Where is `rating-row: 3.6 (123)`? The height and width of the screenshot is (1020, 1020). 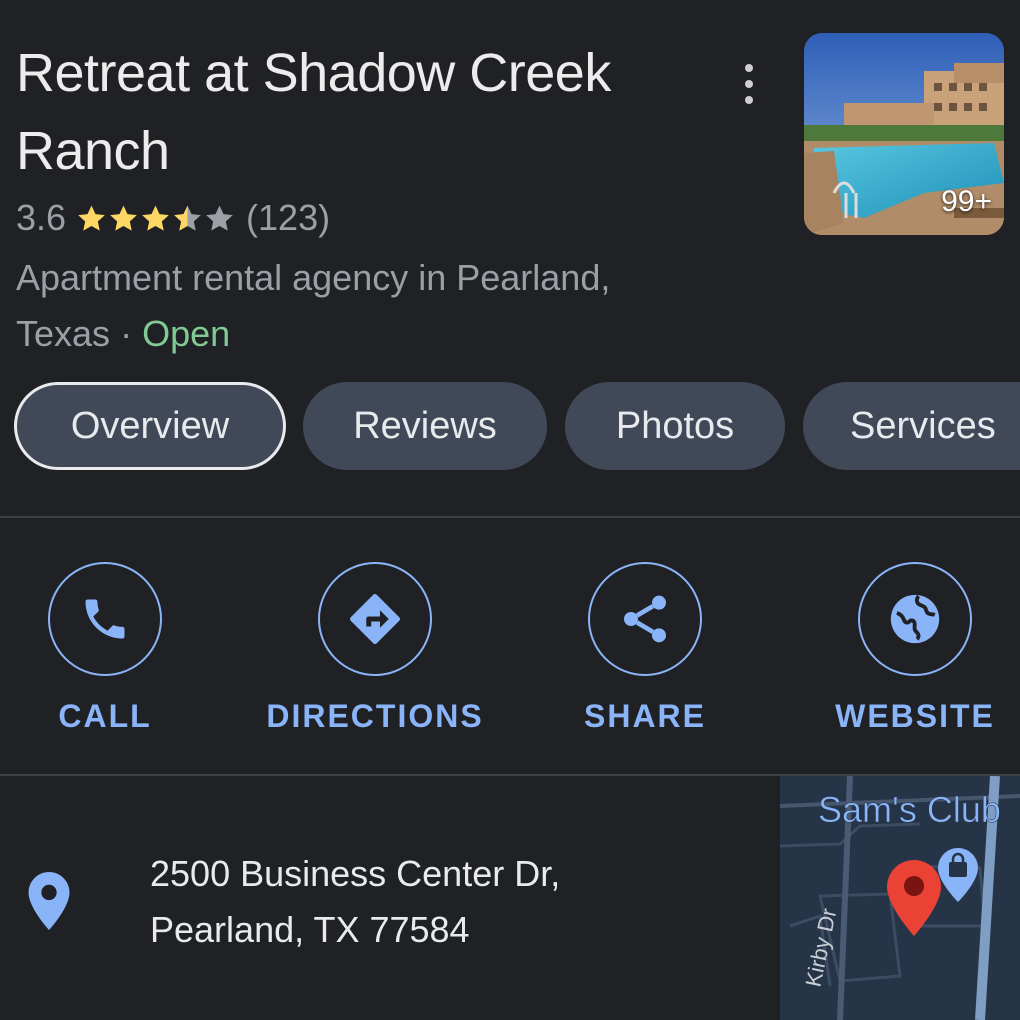
rating-row: 3.6 (123) is located at coordinates (173, 218).